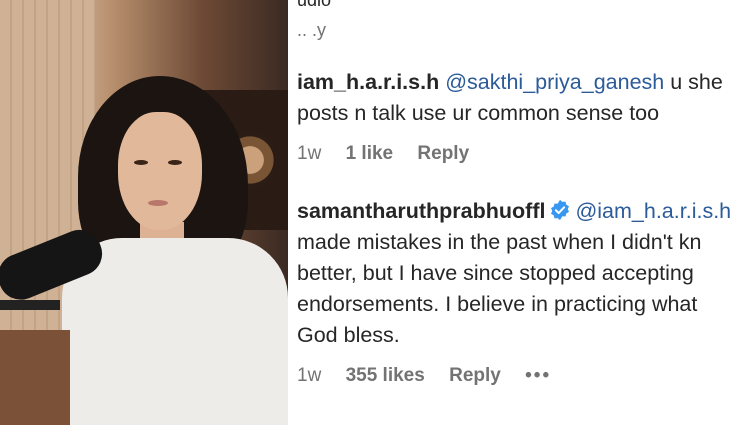 This screenshot has height=425, width=755. I want to click on partial-text-top: udio, so click(314, 5).